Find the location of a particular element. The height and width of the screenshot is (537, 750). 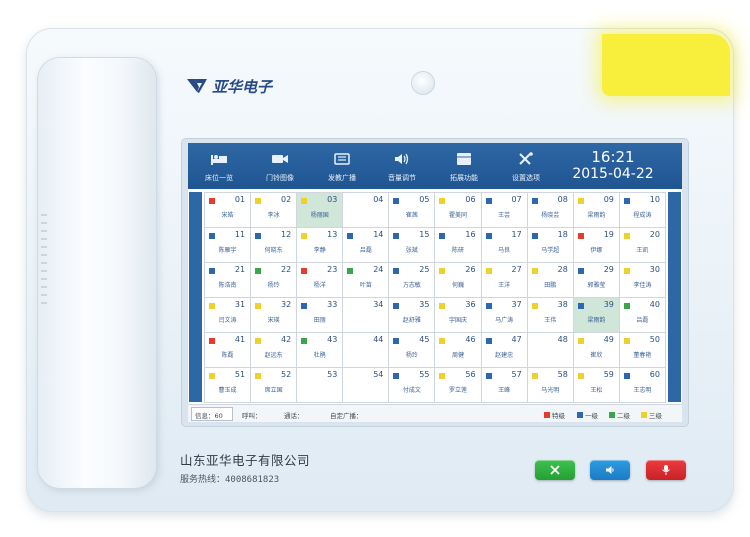

bed-cell: 26 何巍 is located at coordinates (458, 280).